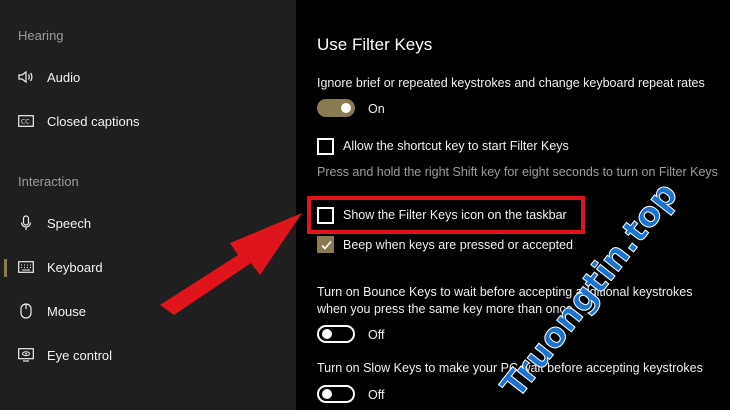 This screenshot has width=730, height=410. Describe the element at coordinates (26, 77) in the screenshot. I see `speaker-icon` at that location.